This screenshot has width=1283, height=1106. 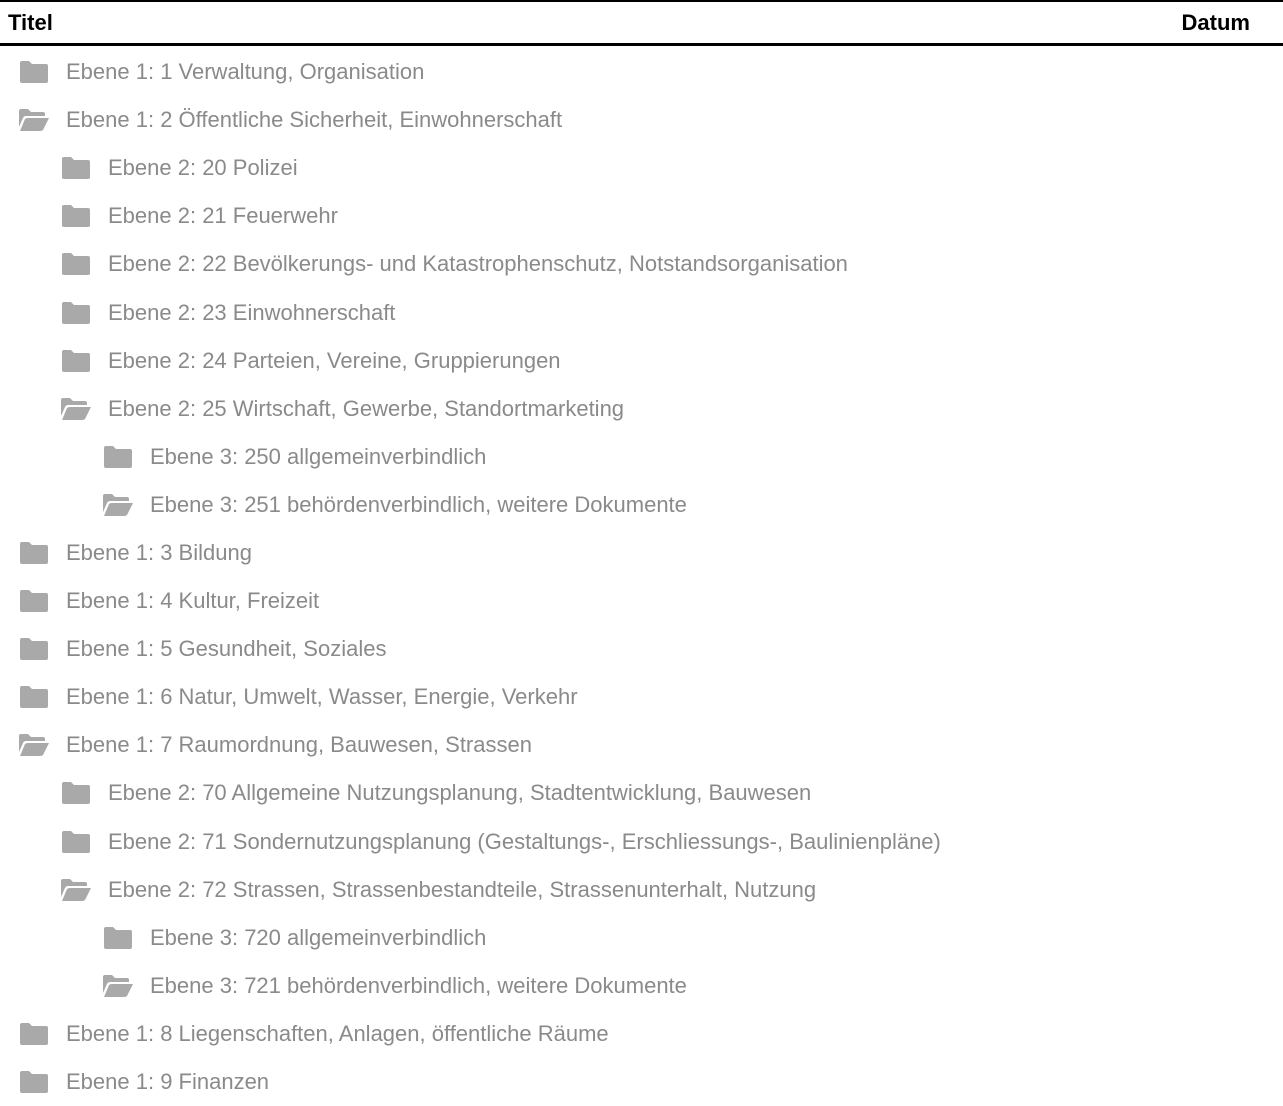 I want to click on tree-row-label: Ebene 2: 20 Polizei, so click(x=203, y=168).